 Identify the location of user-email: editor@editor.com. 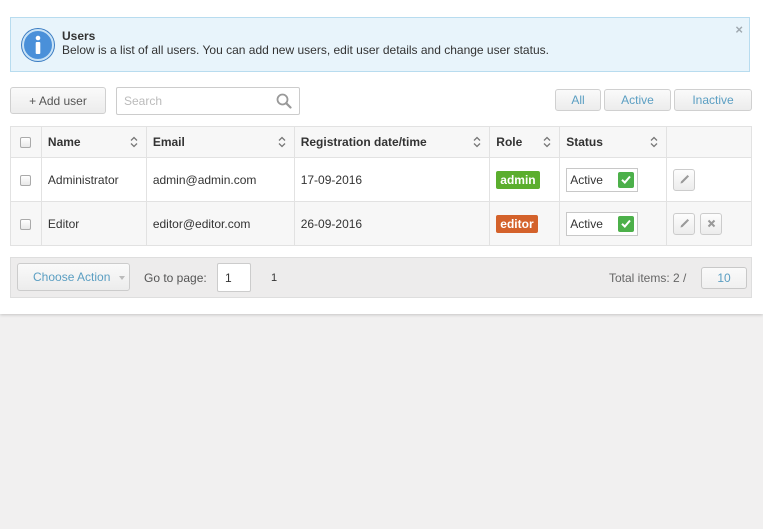
(220, 223).